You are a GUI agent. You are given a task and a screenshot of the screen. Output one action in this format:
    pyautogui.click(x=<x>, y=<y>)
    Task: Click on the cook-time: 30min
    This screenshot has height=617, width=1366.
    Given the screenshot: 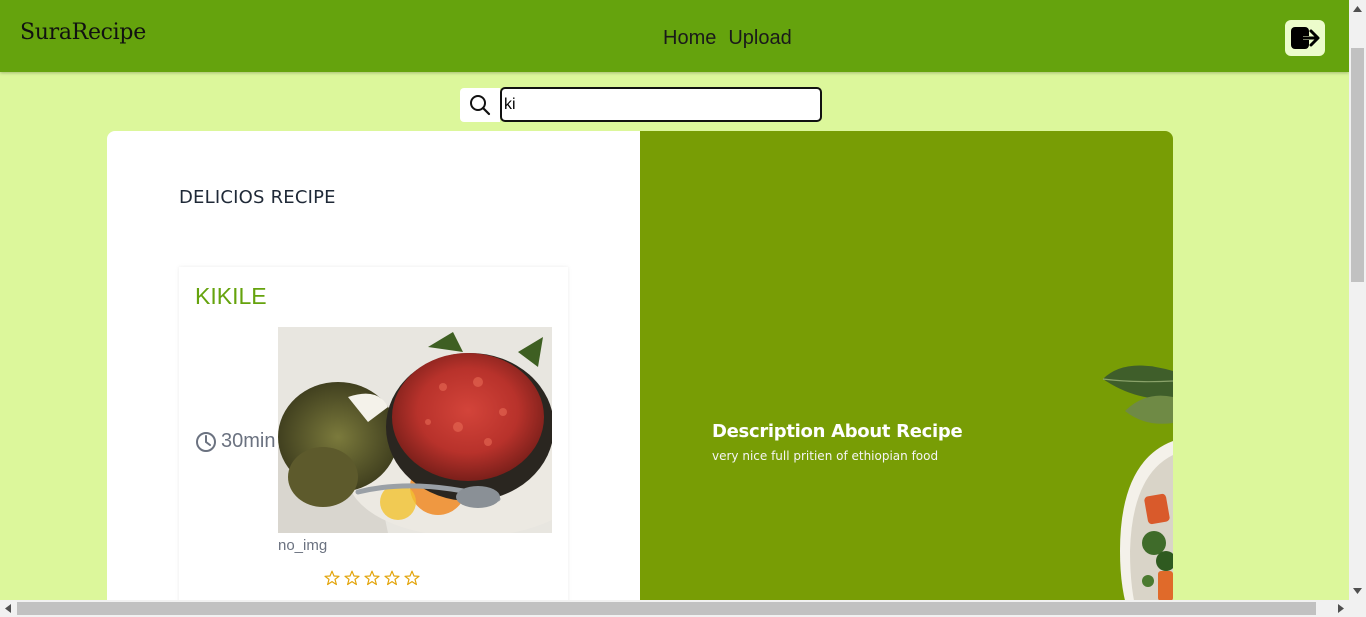 What is the action you would take?
    pyautogui.click(x=235, y=441)
    